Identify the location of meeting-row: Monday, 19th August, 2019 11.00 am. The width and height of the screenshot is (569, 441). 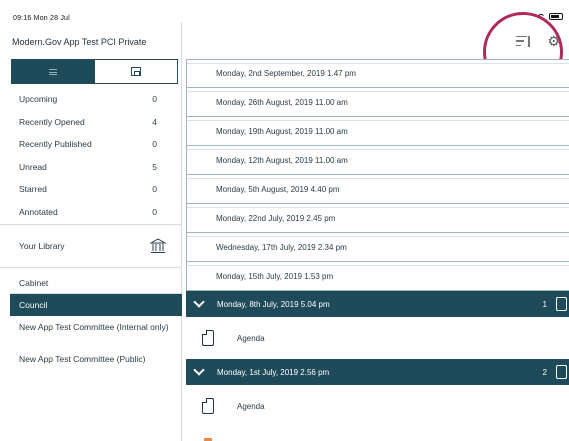
(377, 131).